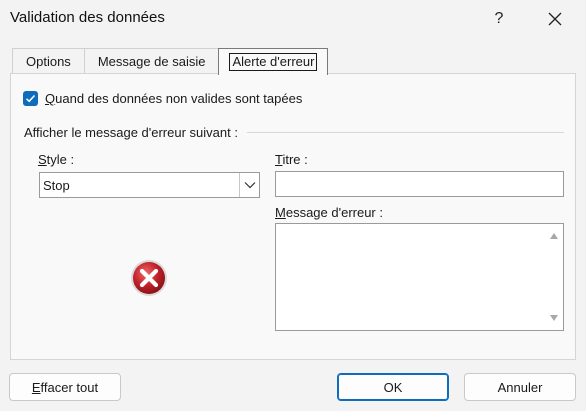 The width and height of the screenshot is (586, 411). I want to click on tab-label: Options, so click(48, 61).